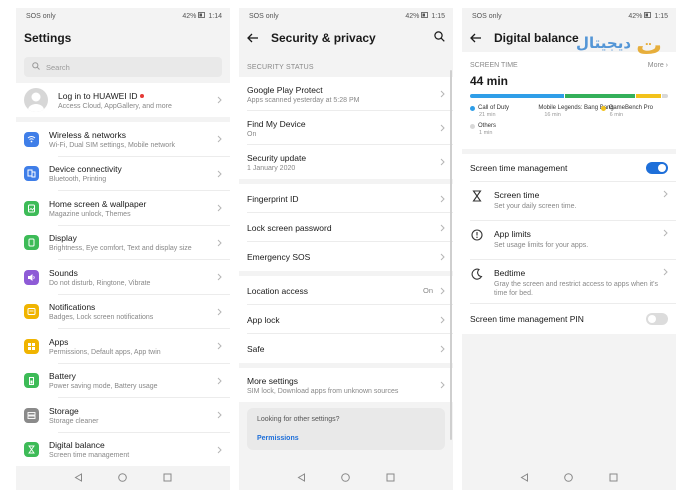 This screenshot has height=499, width=696. What do you see at coordinates (574, 111) in the screenshot?
I see `legend-item: Mobile Legends: Bang Bang 16 min` at bounding box center [574, 111].